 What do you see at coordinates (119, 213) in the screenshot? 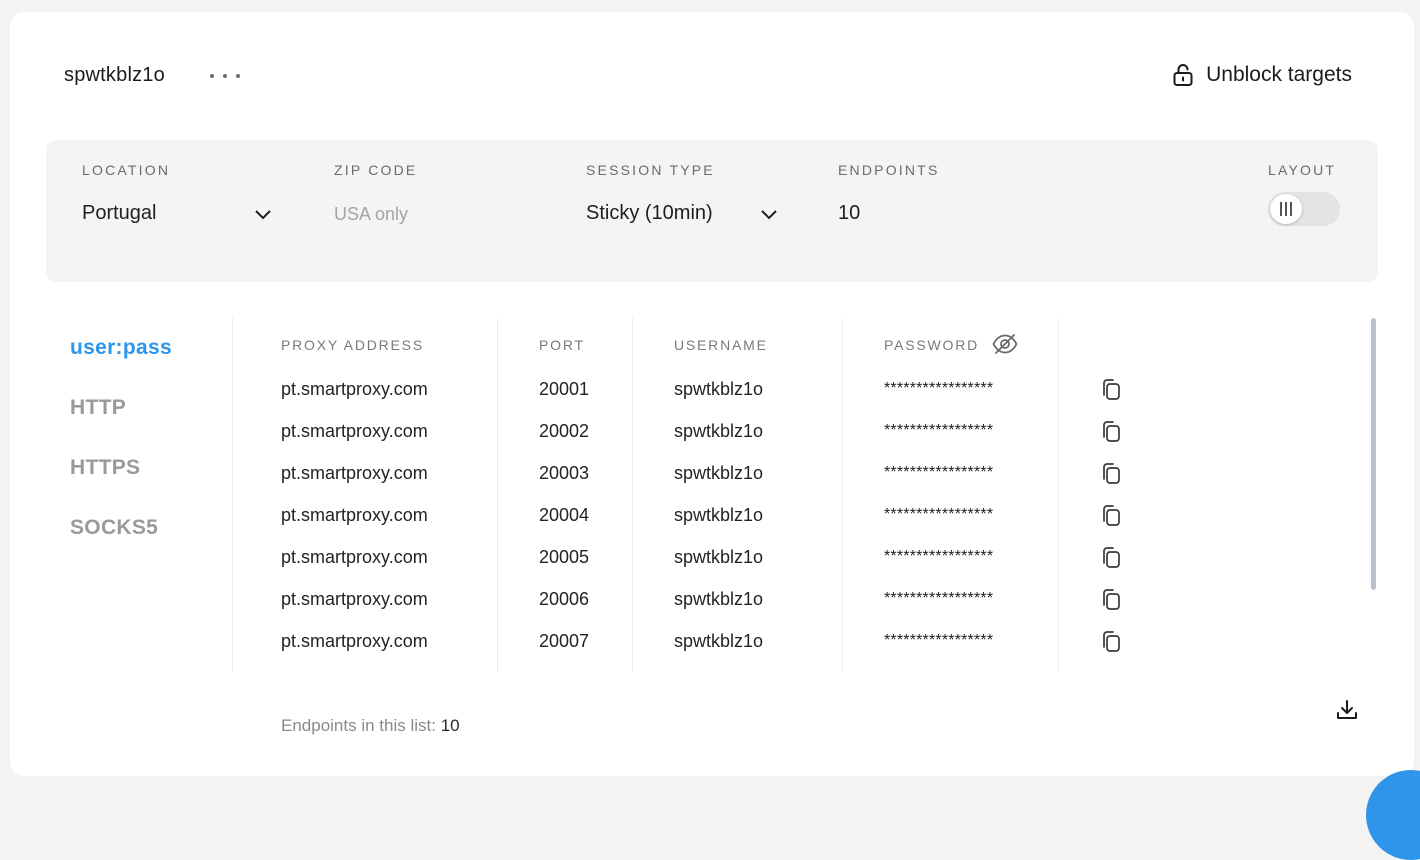
I see `location-value: Portugal` at bounding box center [119, 213].